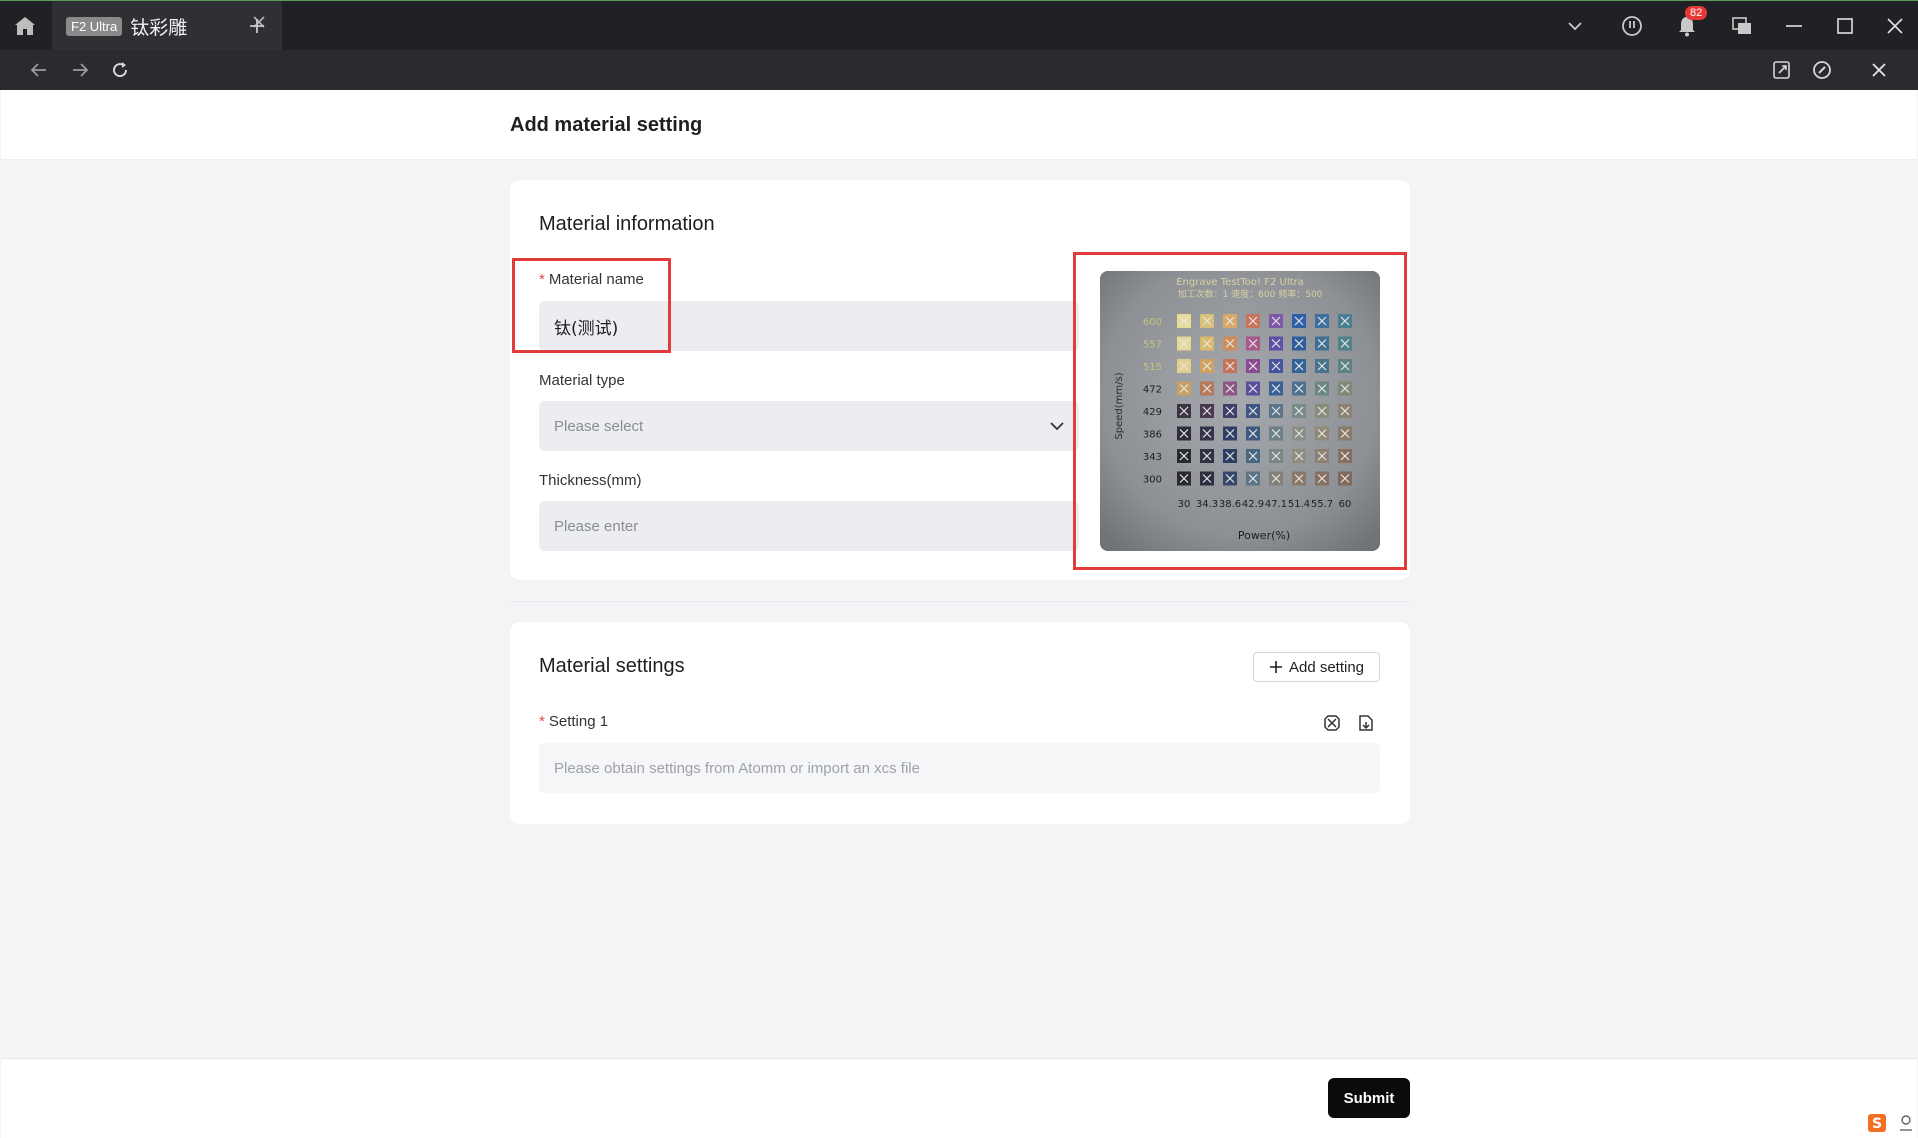 Image resolution: width=1918 pixels, height=1138 pixels. I want to click on material-information-title: Material information, so click(627, 224).